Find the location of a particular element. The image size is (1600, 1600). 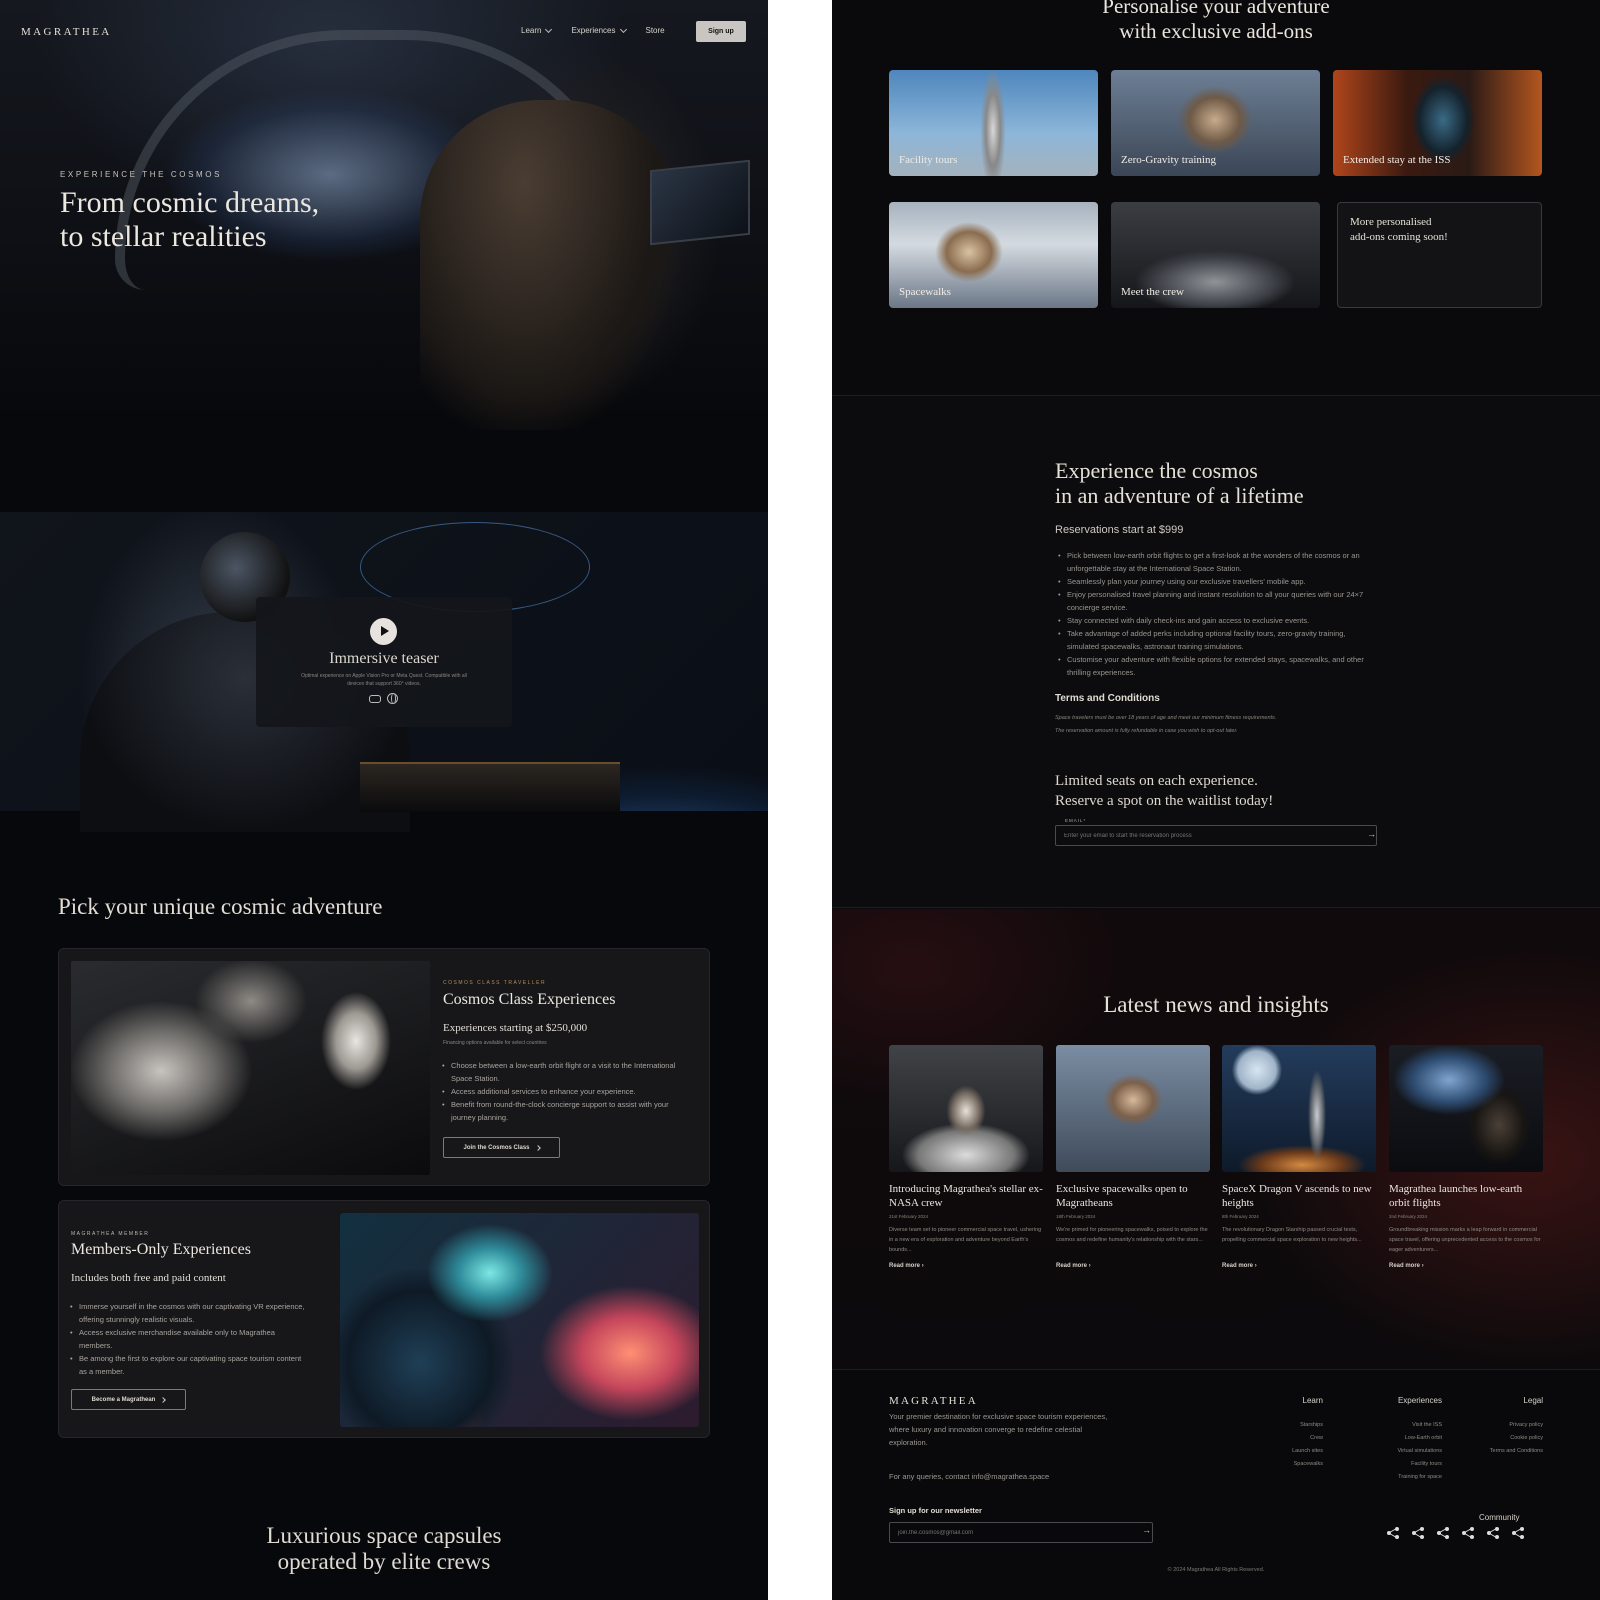

footer-link: Virtual simulations is located at coordinates (1419, 1451).